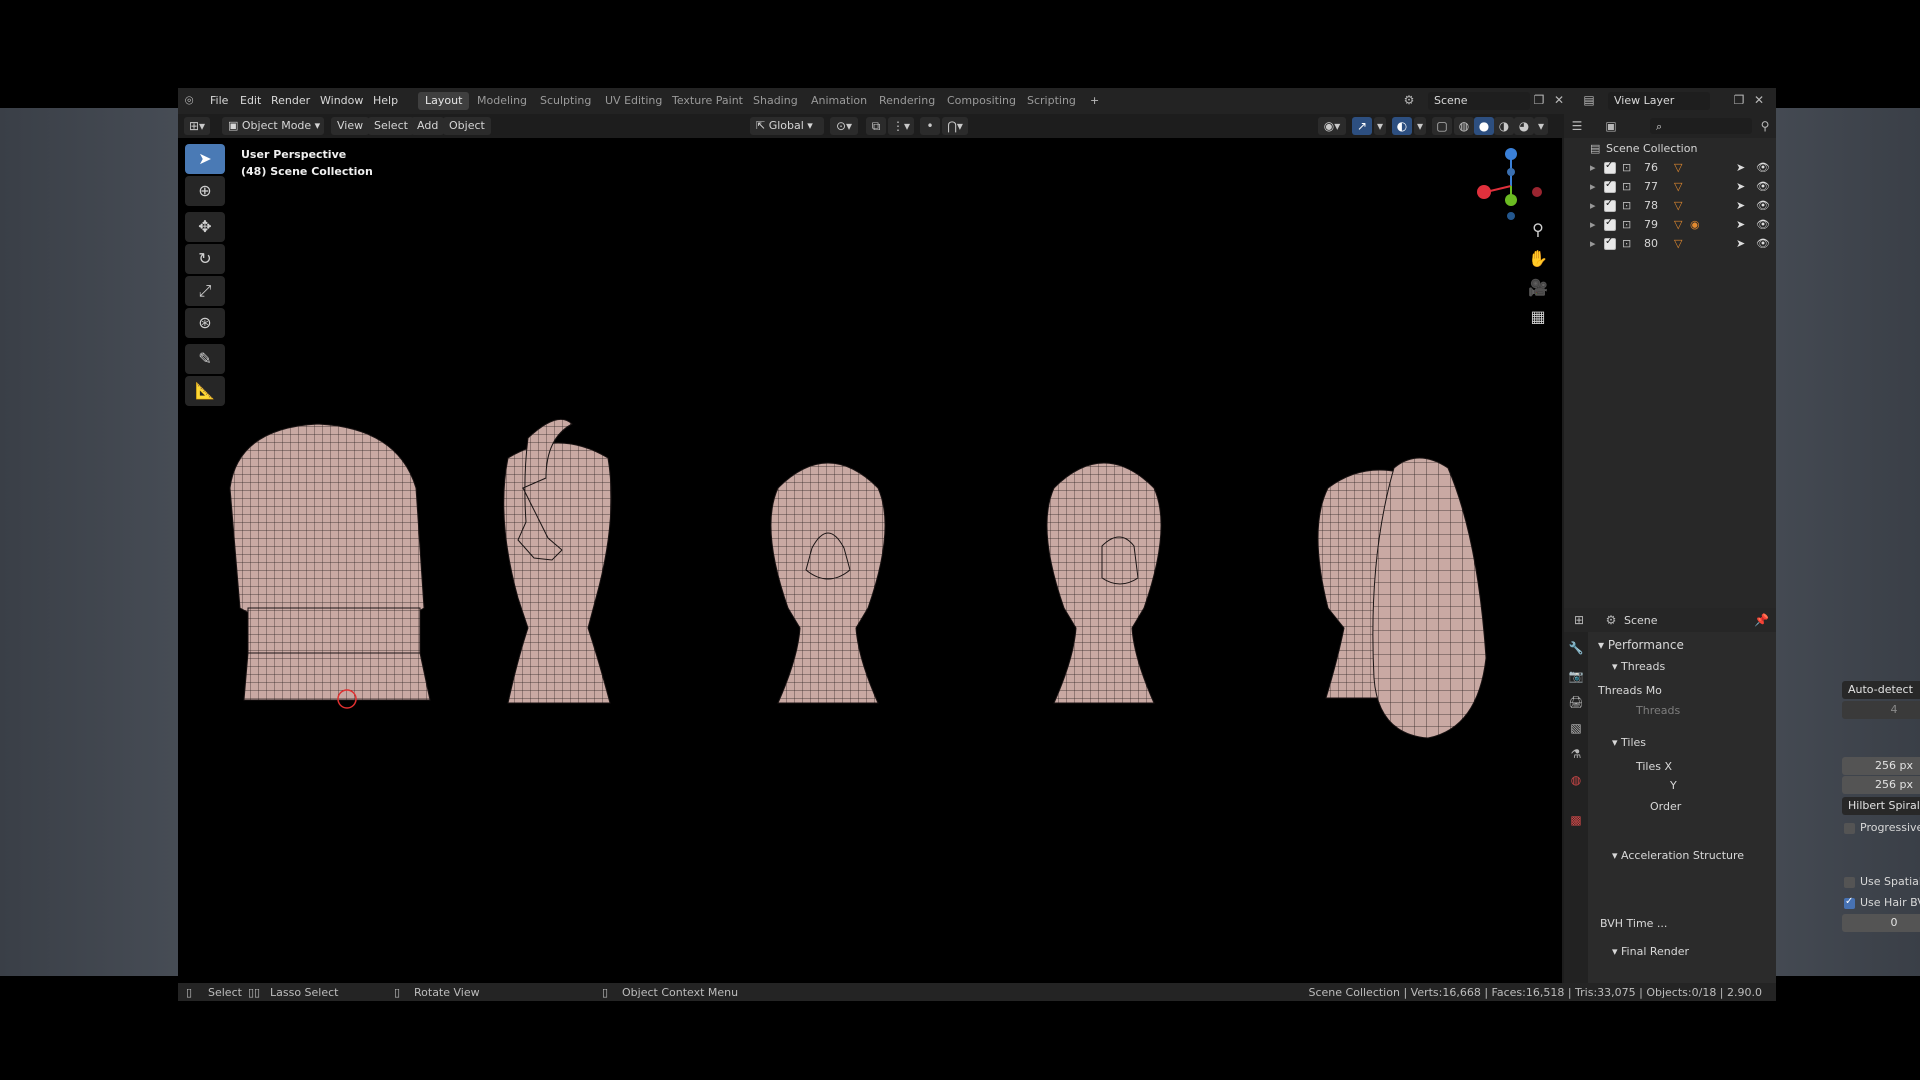 The image size is (1920, 1080). I want to click on add-menu: Add, so click(428, 126).